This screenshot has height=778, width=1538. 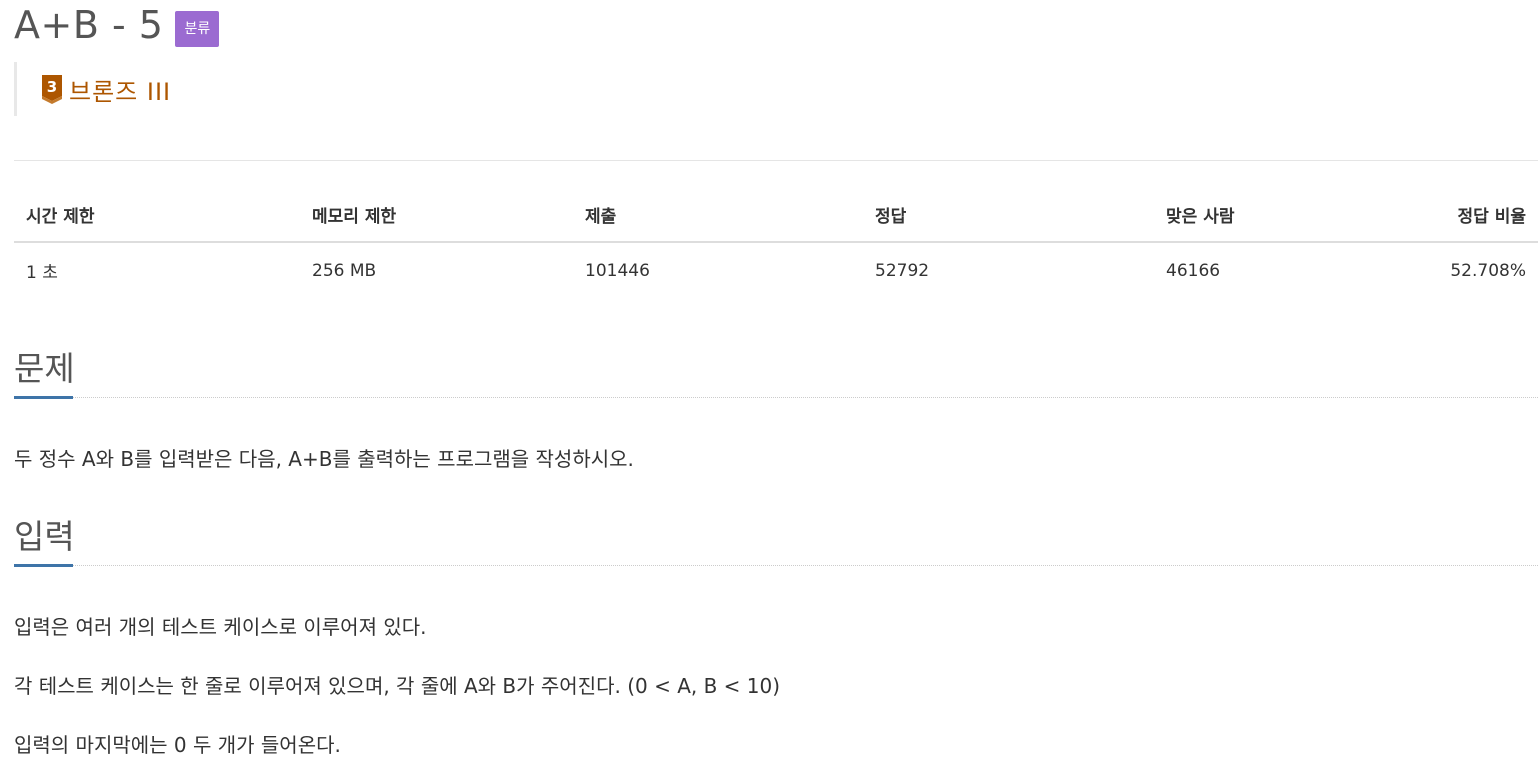 What do you see at coordinates (776, 160) in the screenshot?
I see `title-divider` at bounding box center [776, 160].